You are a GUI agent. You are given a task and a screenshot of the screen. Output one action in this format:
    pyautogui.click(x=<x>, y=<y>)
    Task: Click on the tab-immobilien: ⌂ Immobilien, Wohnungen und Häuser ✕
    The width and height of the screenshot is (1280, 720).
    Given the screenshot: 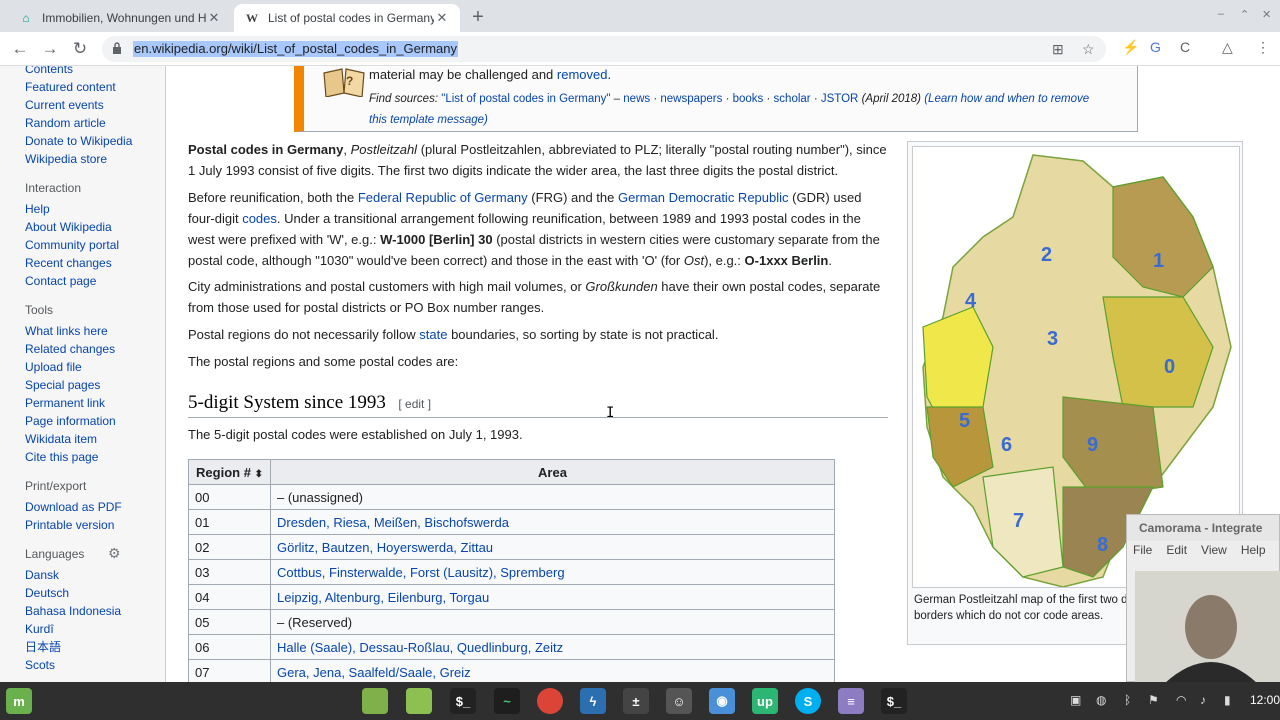 What is the action you would take?
    pyautogui.click(x=120, y=18)
    